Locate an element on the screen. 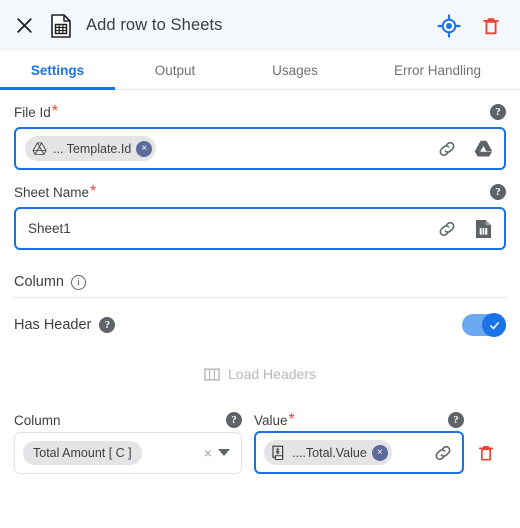  value-required-marker: * is located at coordinates (291, 419).